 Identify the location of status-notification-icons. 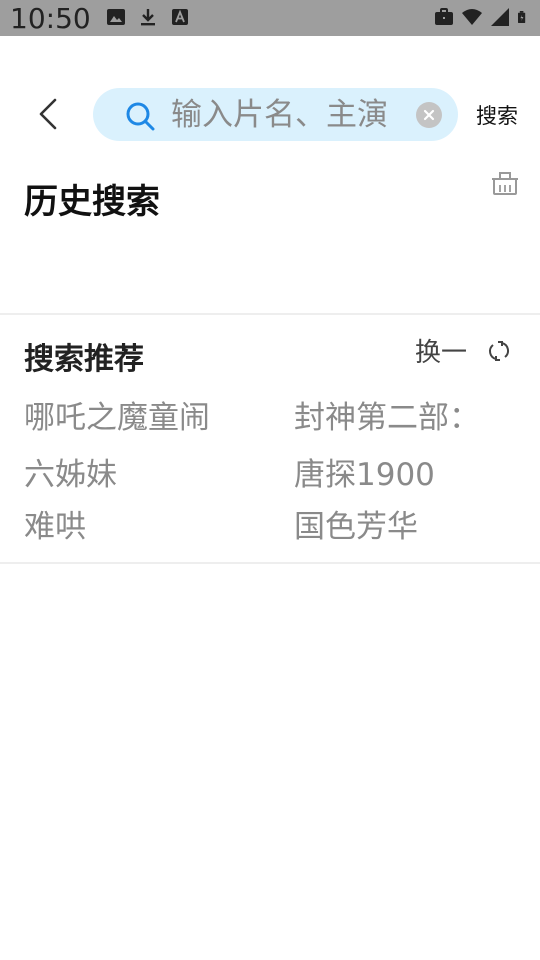
(148, 17).